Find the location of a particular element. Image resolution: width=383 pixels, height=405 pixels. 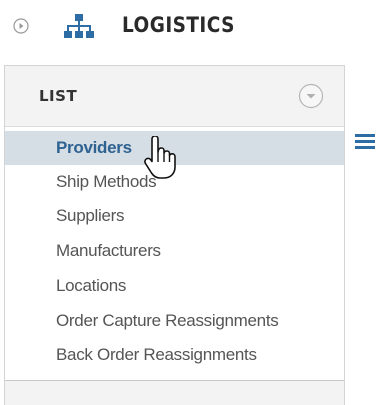

panel-header: LIST is located at coordinates (174, 96).